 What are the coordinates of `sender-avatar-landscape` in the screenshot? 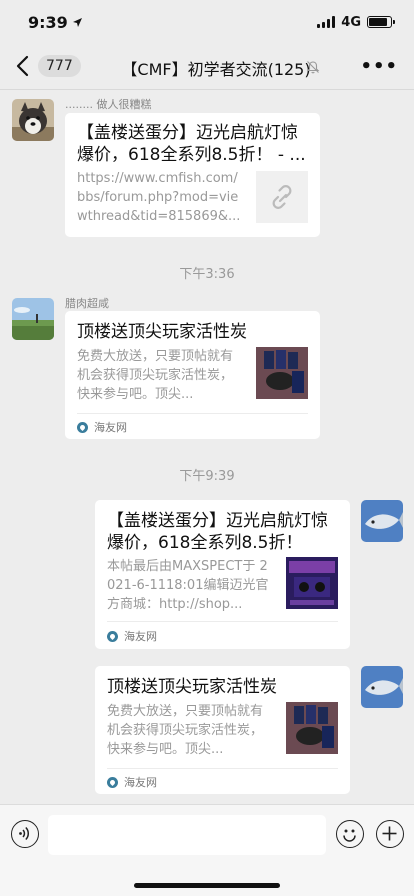 It's located at (33, 319).